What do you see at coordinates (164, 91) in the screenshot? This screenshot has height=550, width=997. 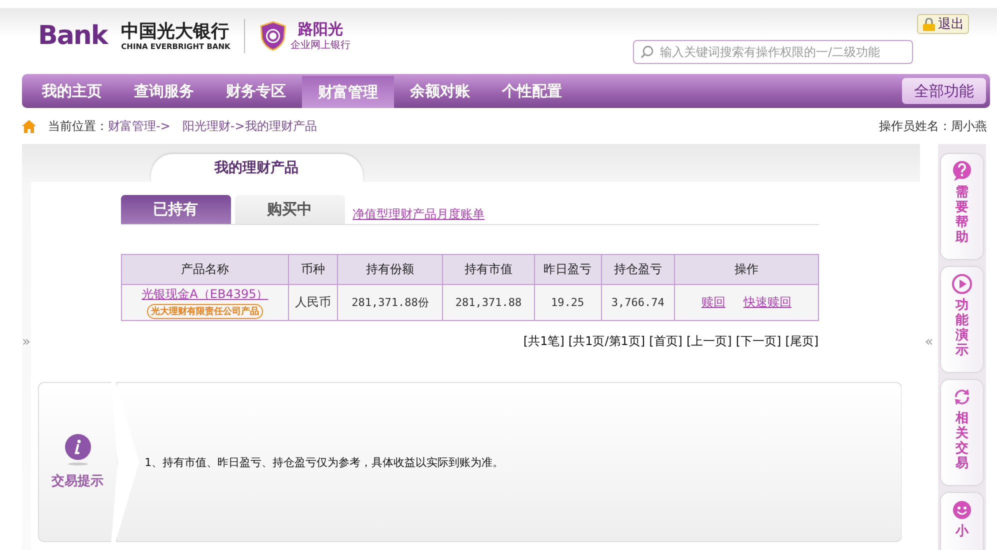 I see `nav-tab: 查询服务` at bounding box center [164, 91].